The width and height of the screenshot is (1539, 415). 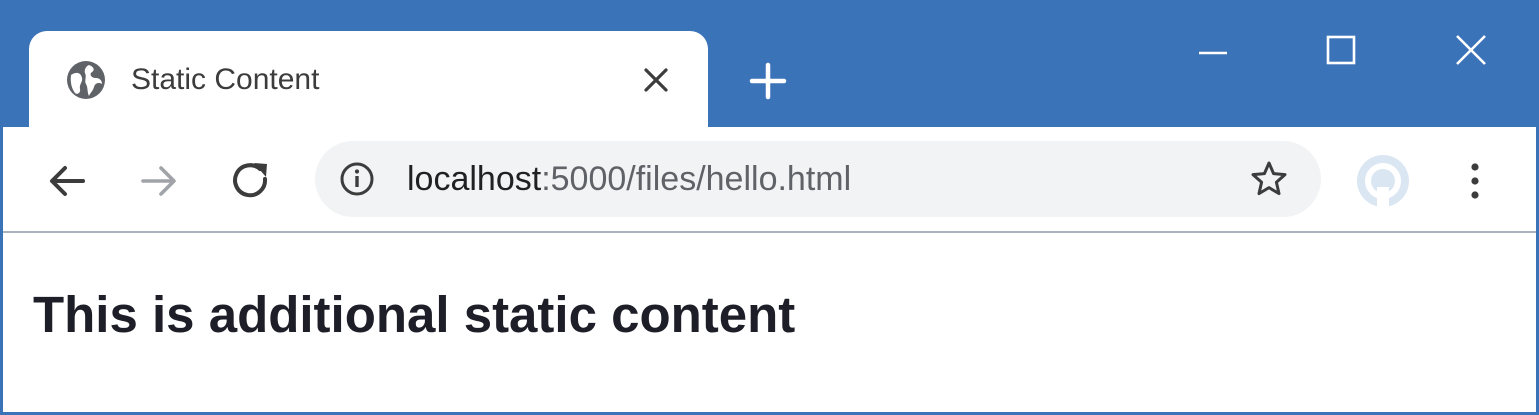 I want to click on url-host: localhost, so click(x=474, y=179).